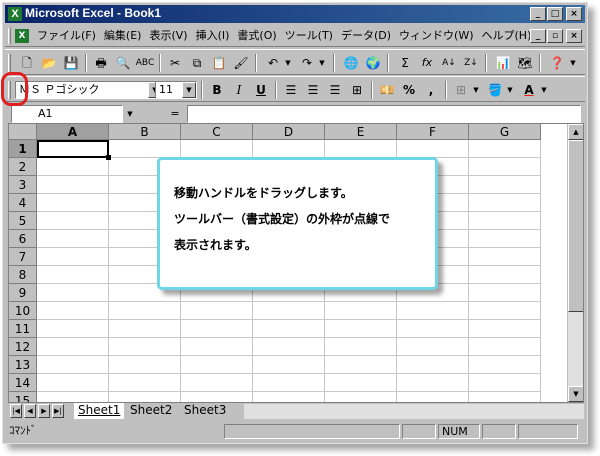  I want to click on row-header-15: 15, so click(23, 397).